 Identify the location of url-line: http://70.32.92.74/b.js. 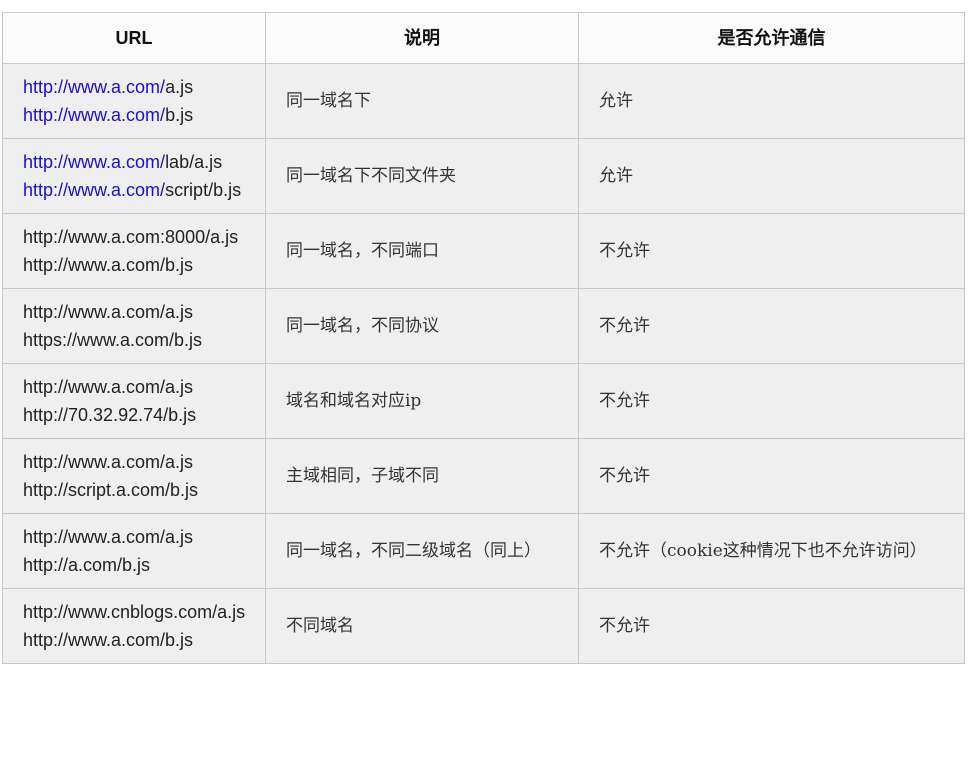
(110, 415).